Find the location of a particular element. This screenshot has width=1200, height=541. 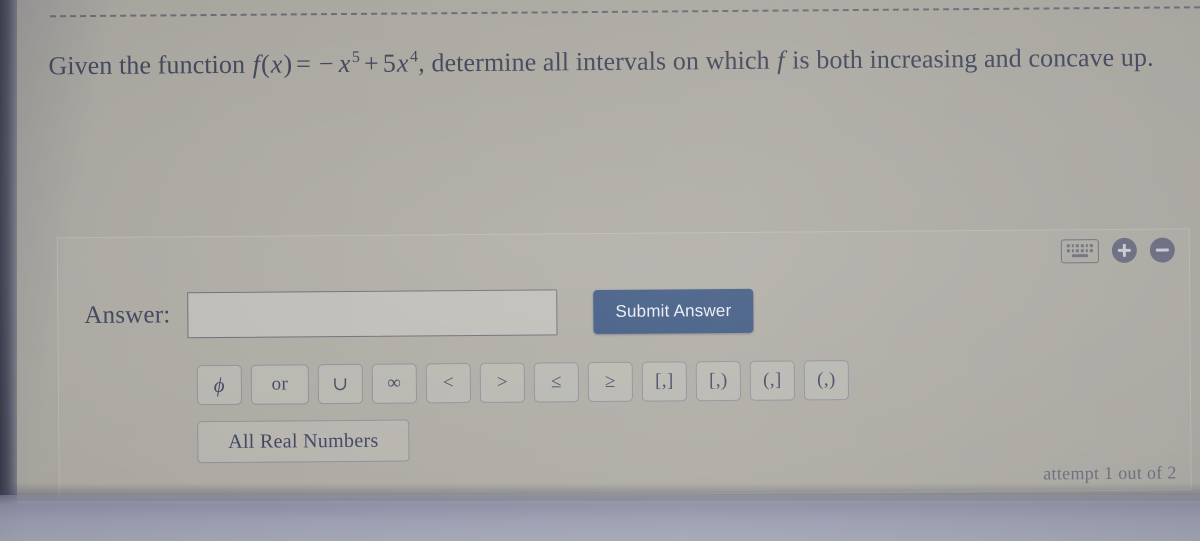

paren-close: ) is located at coordinates (288, 64).